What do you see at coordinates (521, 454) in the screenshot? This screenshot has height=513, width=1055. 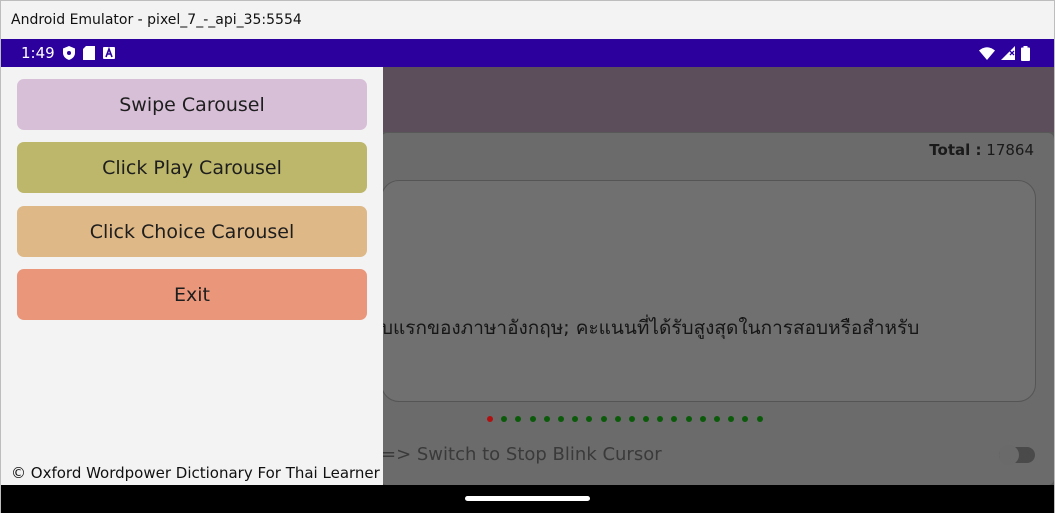 I see `switch-label: => Switch to Stop Blink Cursor` at bounding box center [521, 454].